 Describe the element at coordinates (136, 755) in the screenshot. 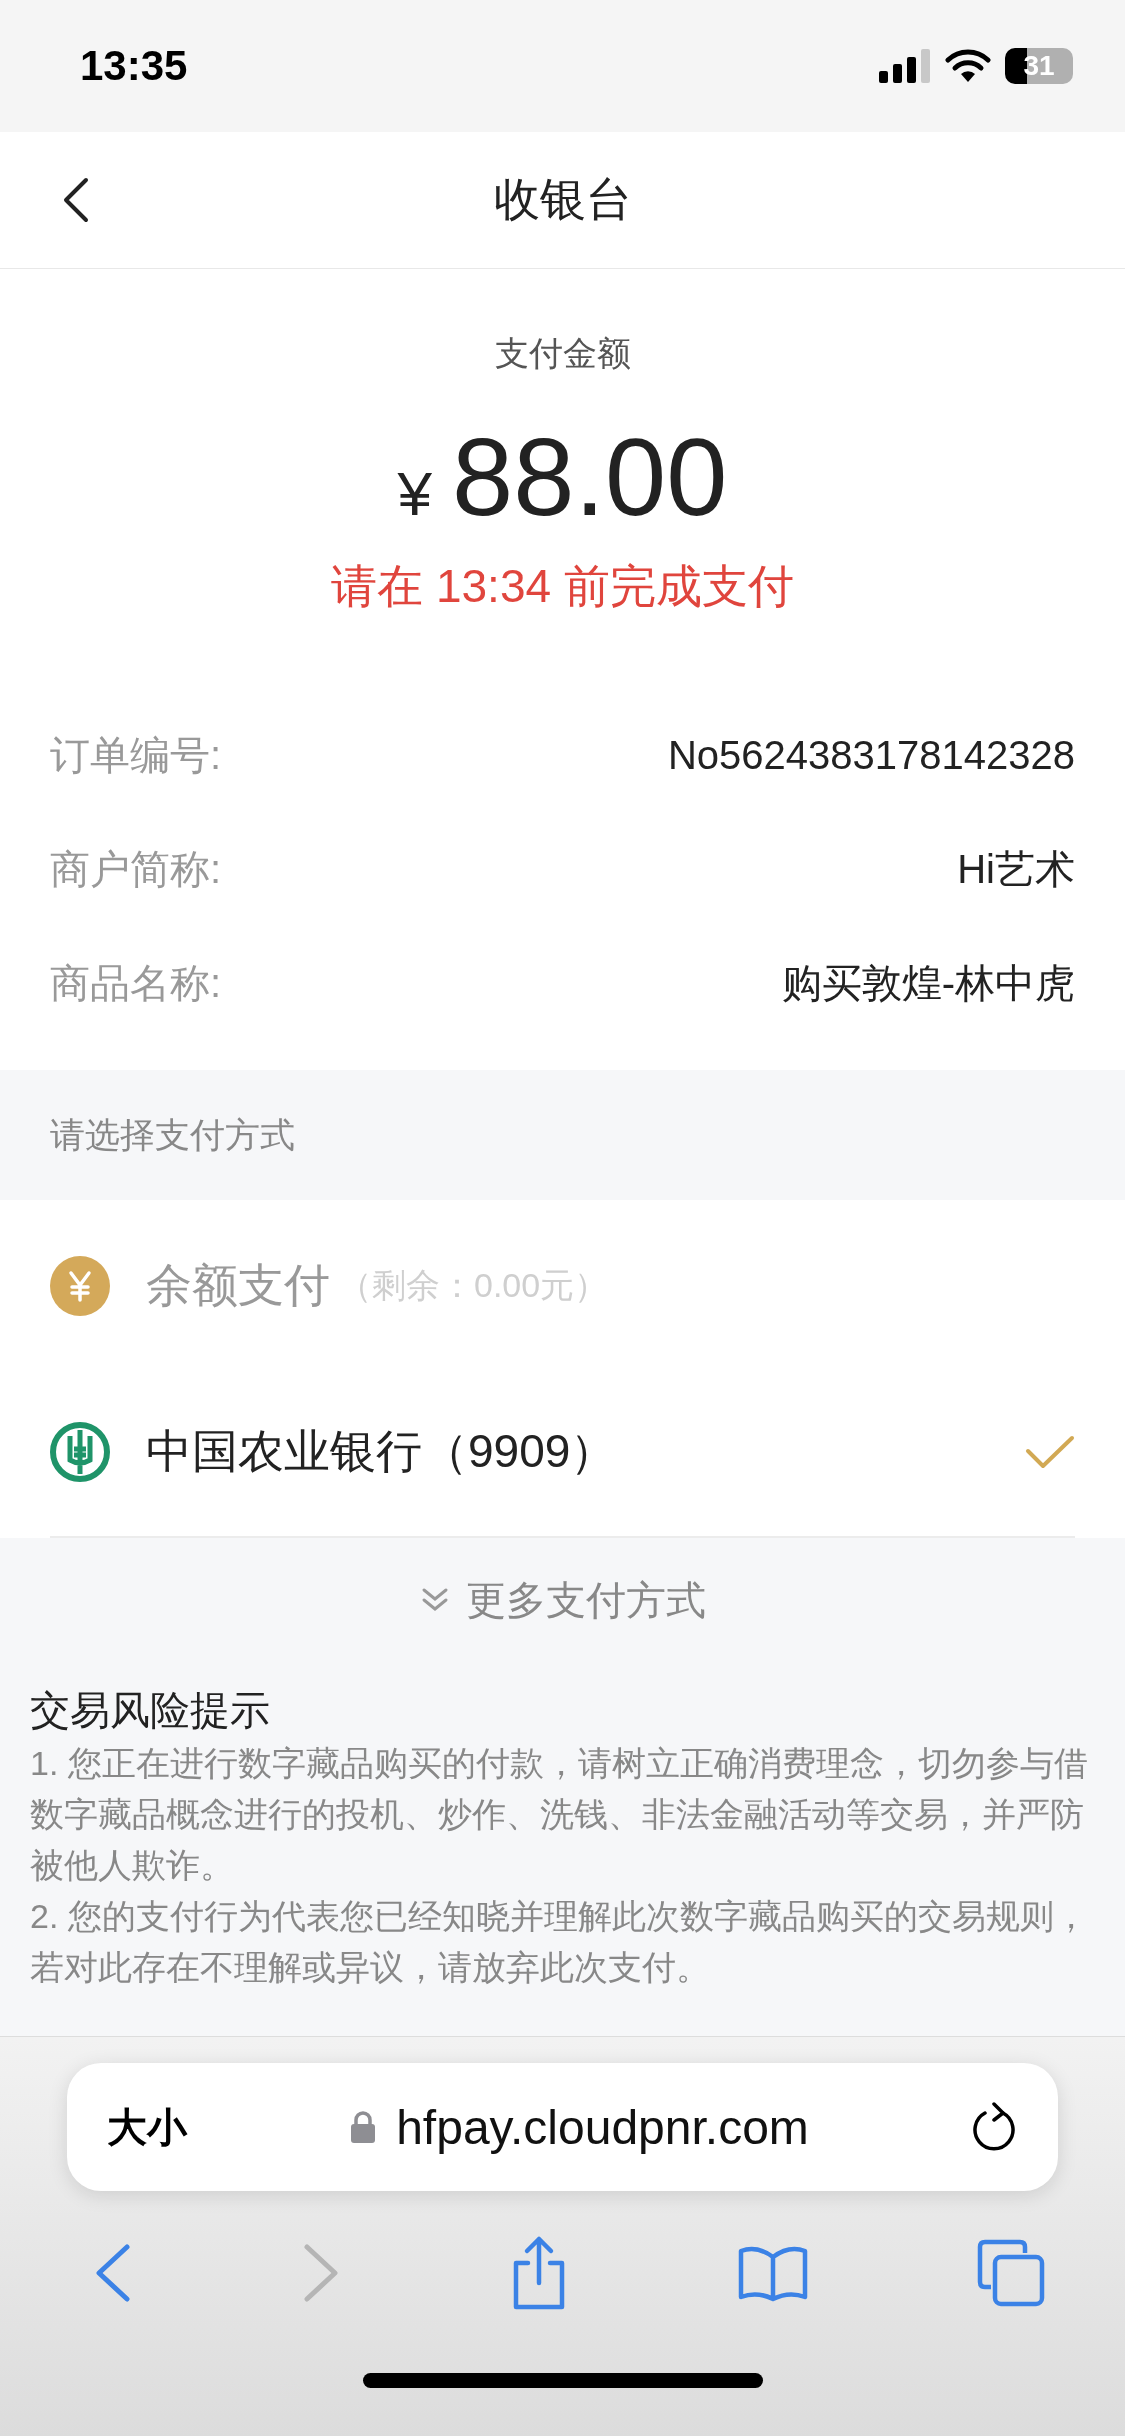

I see `info-label: 订单编号:` at that location.